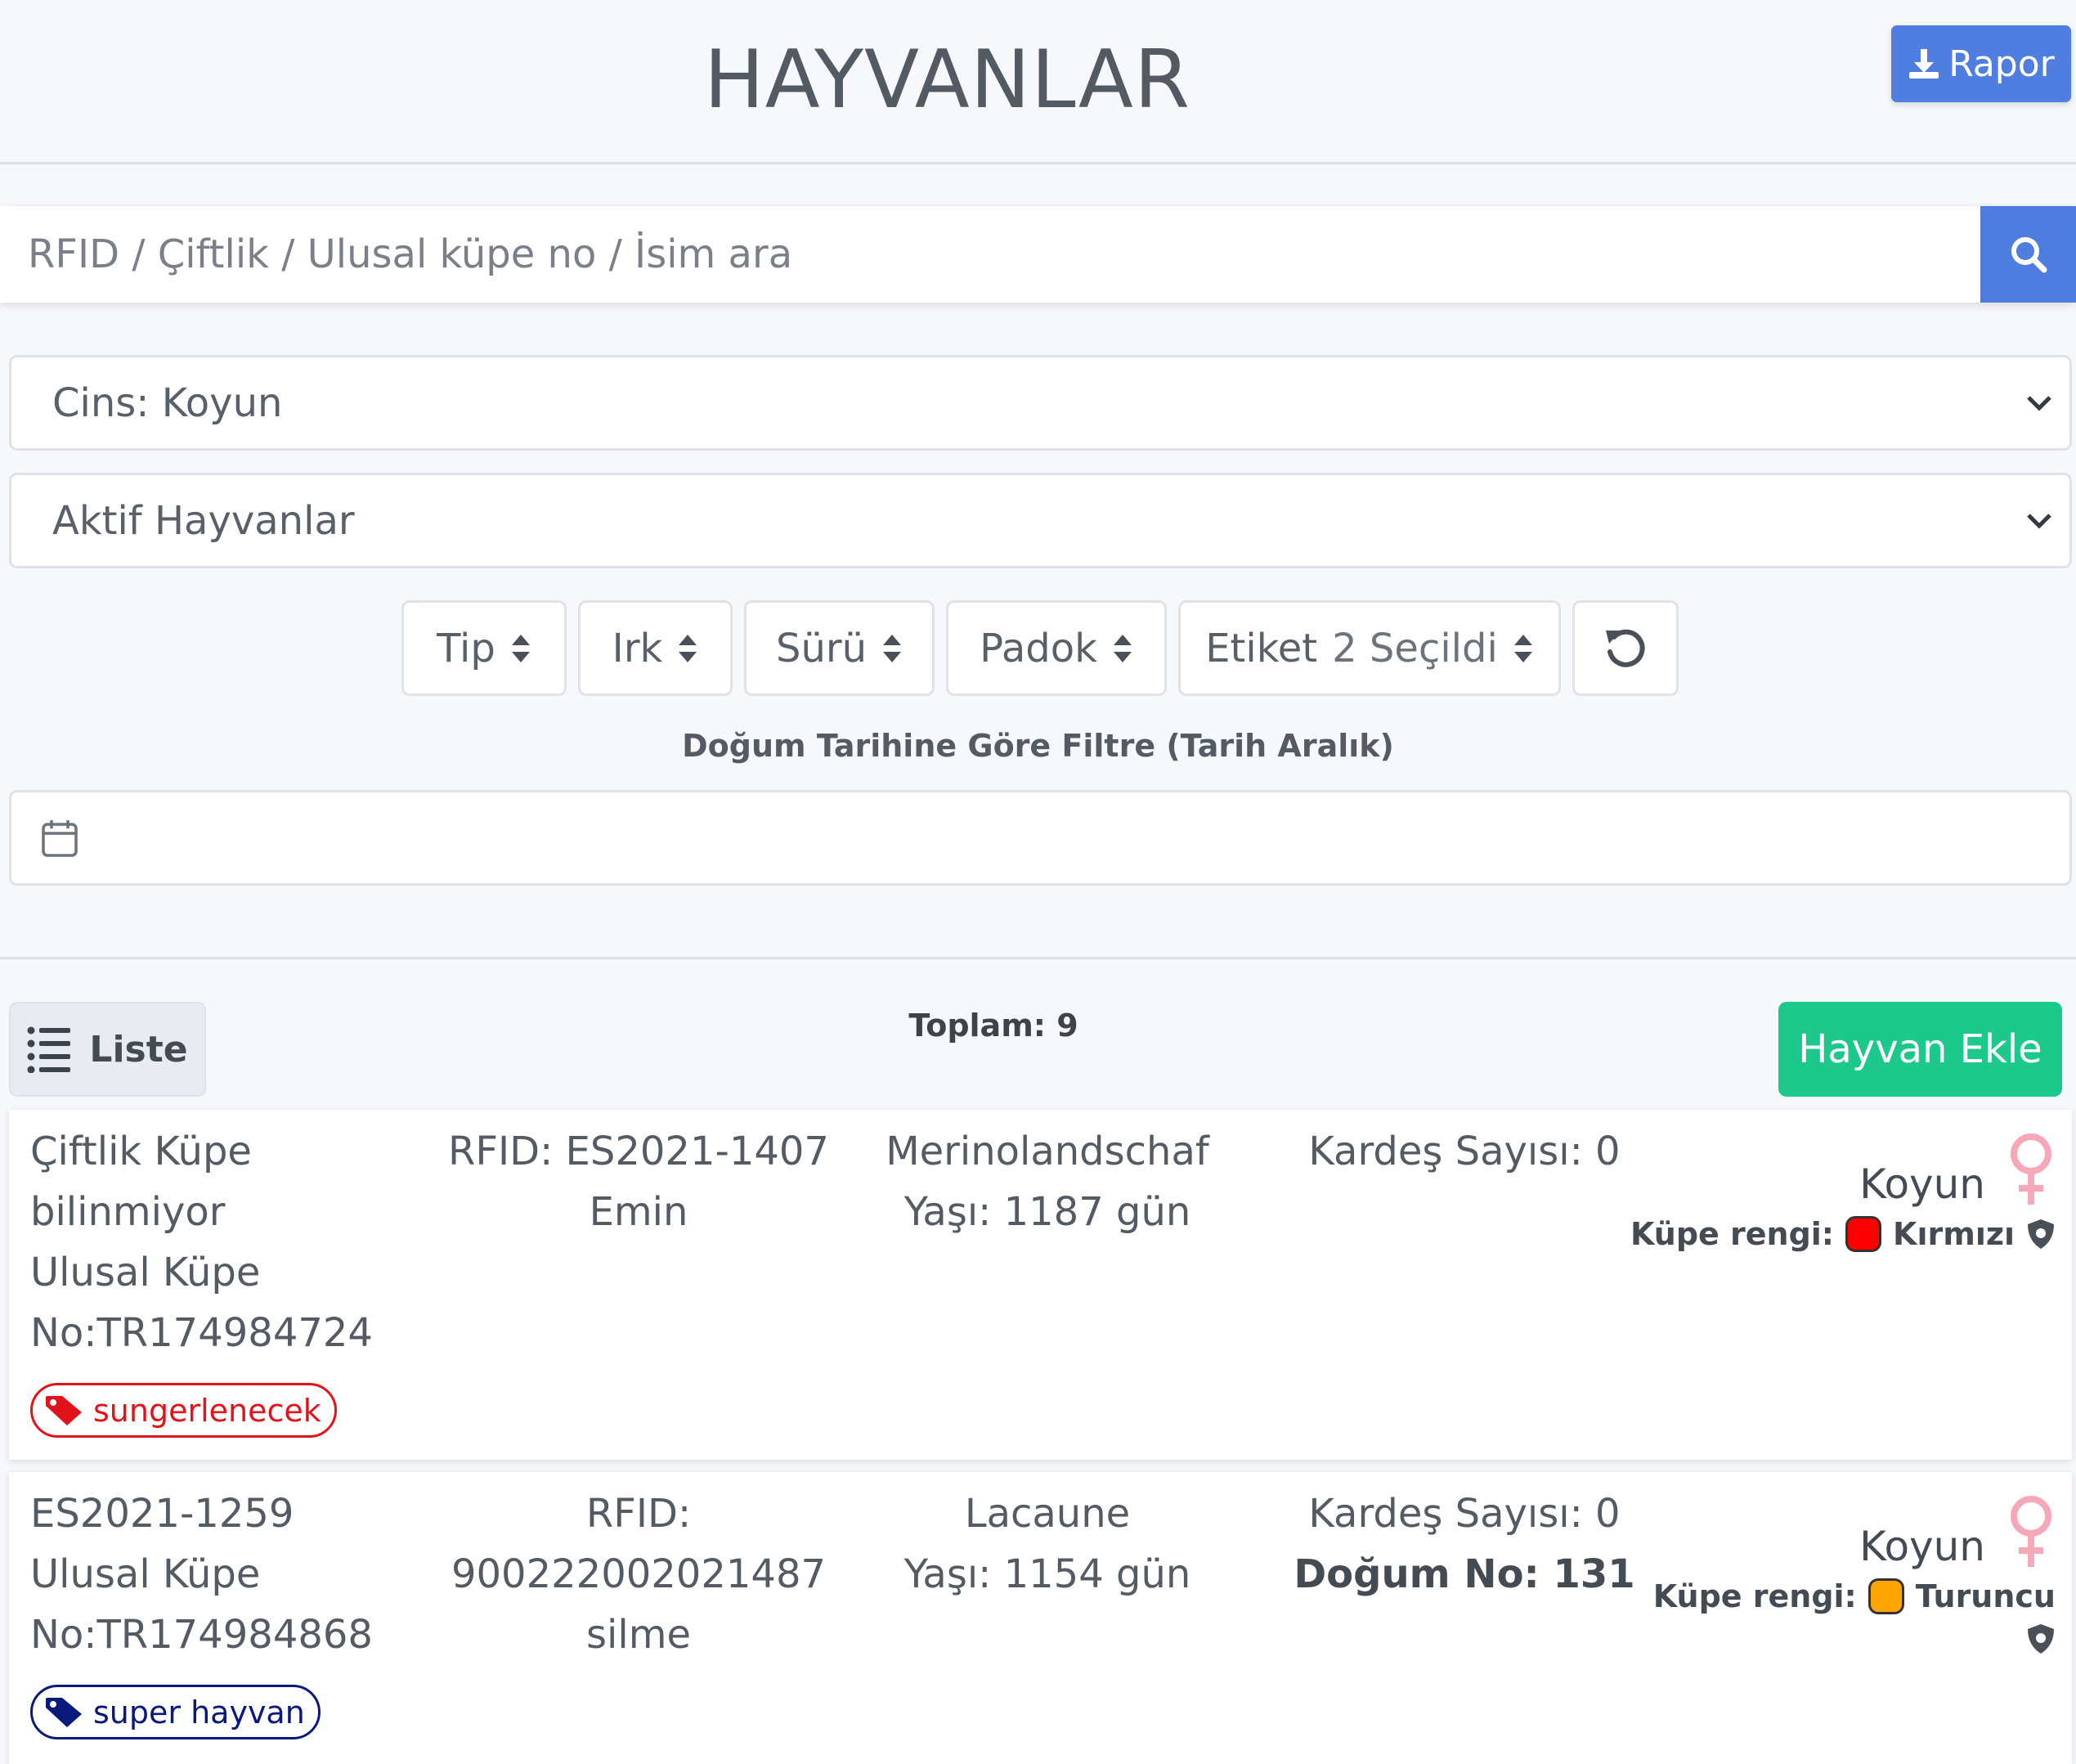  I want to click on ear-tag-color-row: Küpe rengi: Kırmızı, so click(1843, 1234).